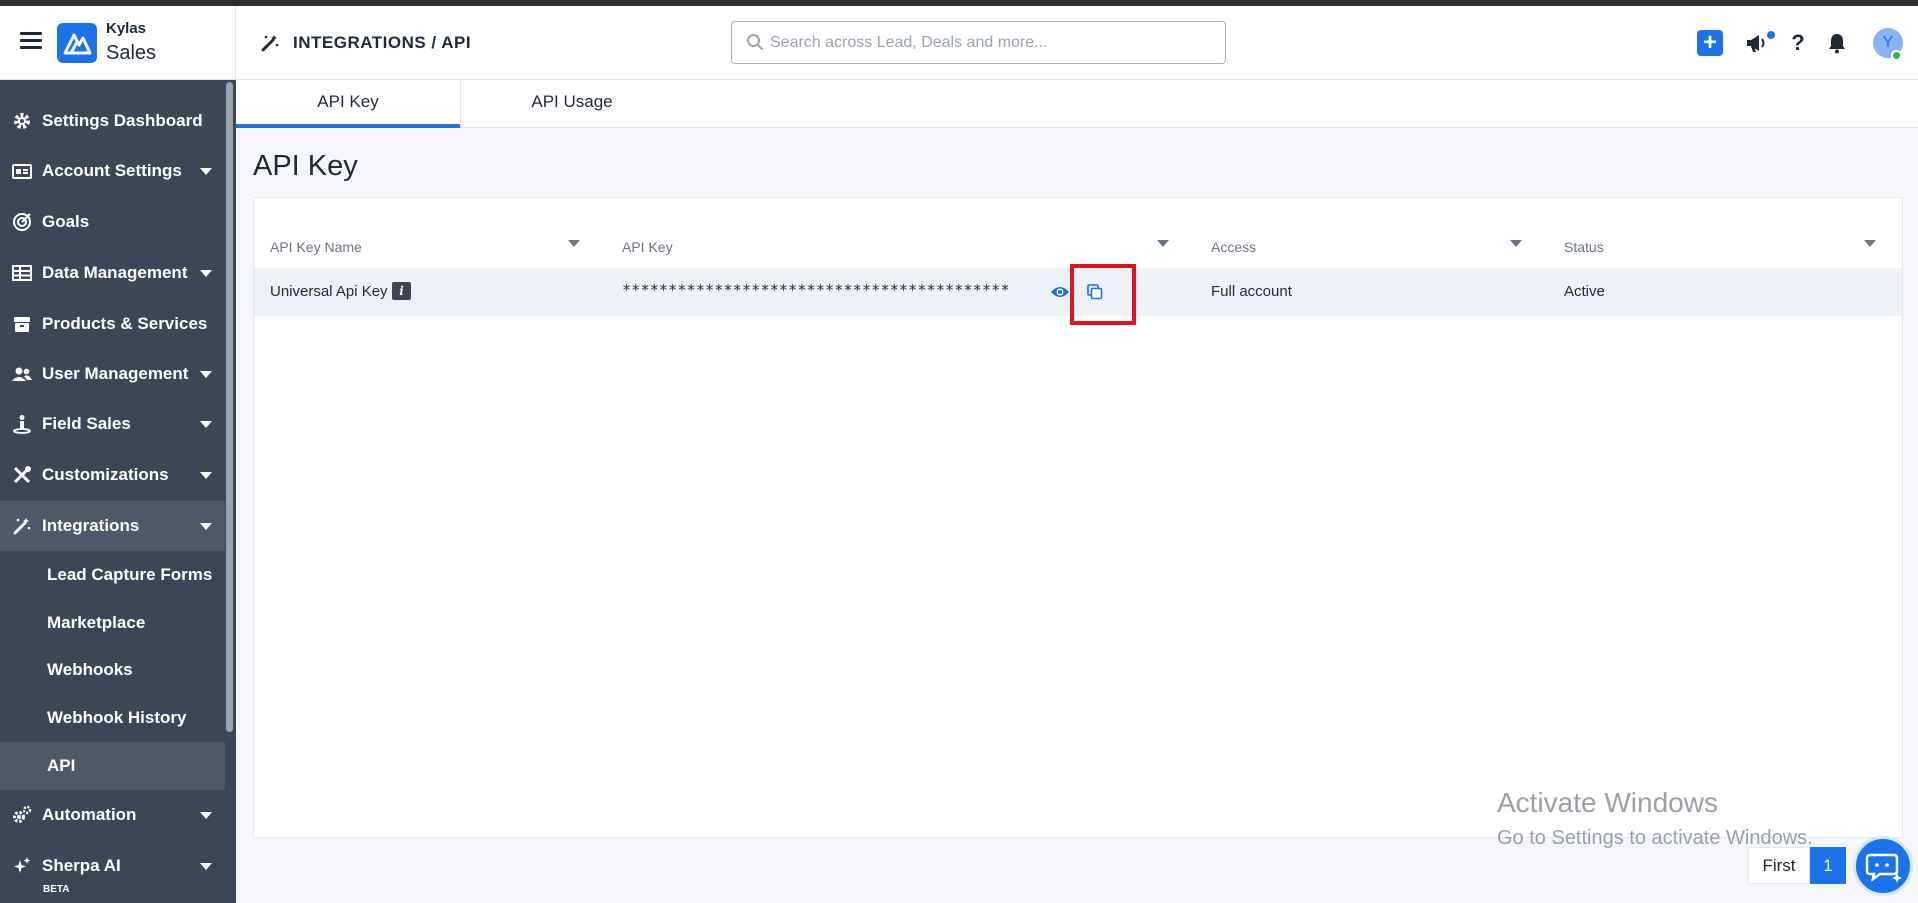  Describe the element at coordinates (647, 247) in the screenshot. I see `column-header-key: API Key` at that location.